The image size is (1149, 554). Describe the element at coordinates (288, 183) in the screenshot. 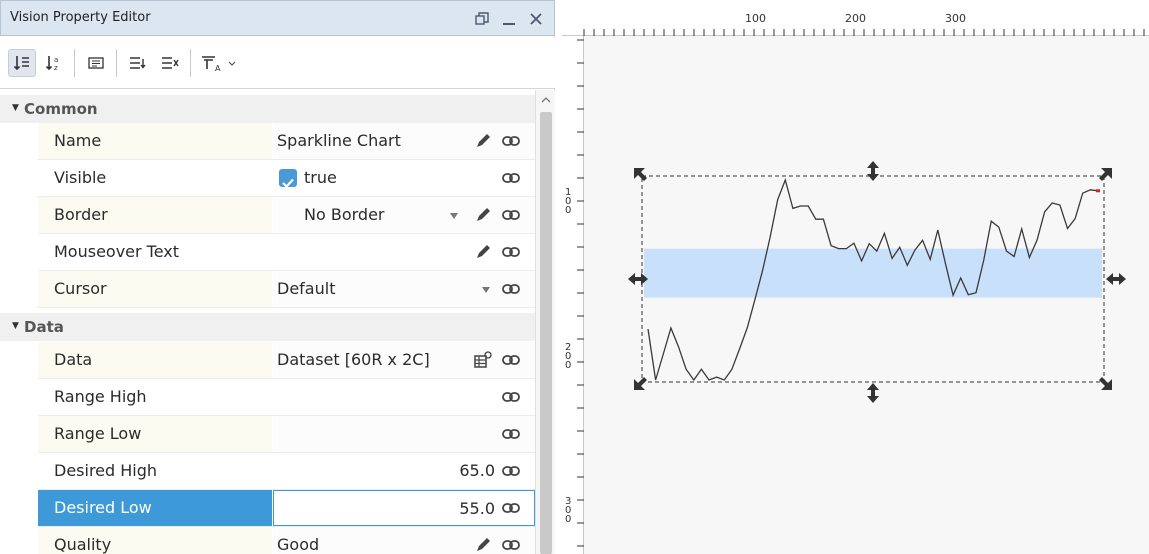

I see `check-icon` at that location.